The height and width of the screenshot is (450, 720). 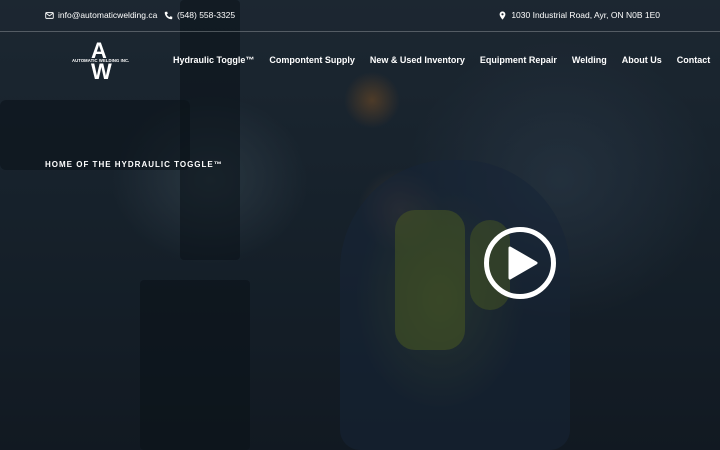 I want to click on address-link: 1030 Industrial Road, Ayr, ON N0B 1E0, so click(x=579, y=15).